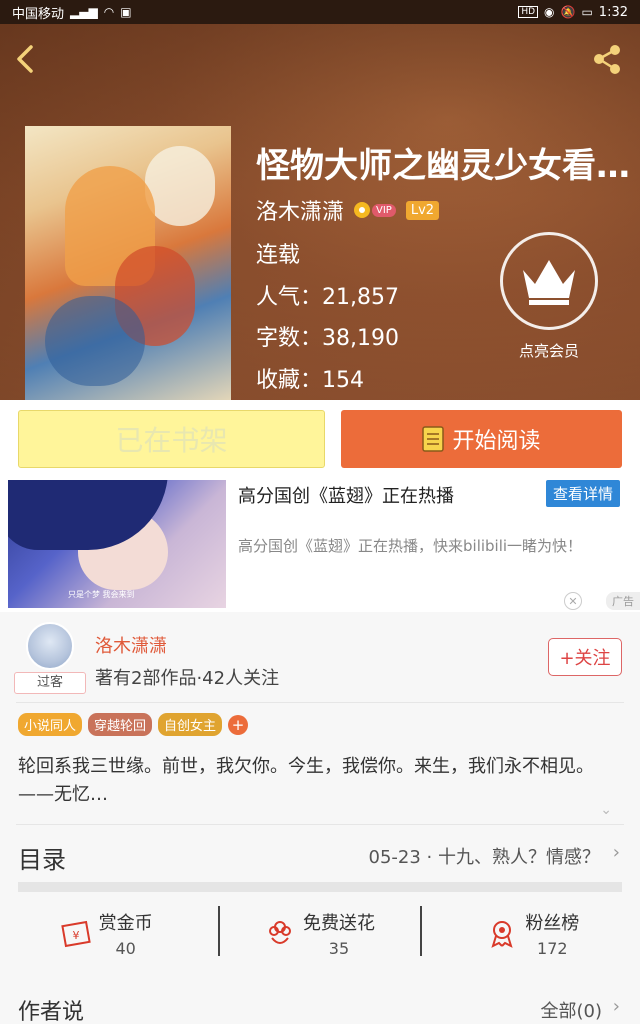 The image size is (640, 1024). I want to click on author-card-name: 洛木潇潇, so click(131, 645).